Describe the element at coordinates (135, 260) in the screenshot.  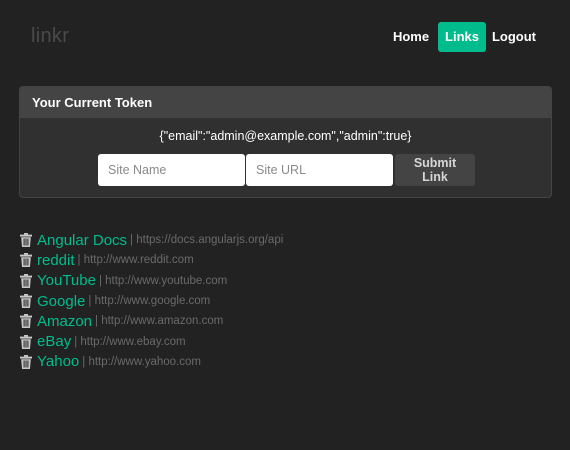
I see `link-url: | http://www.reddit.com` at that location.